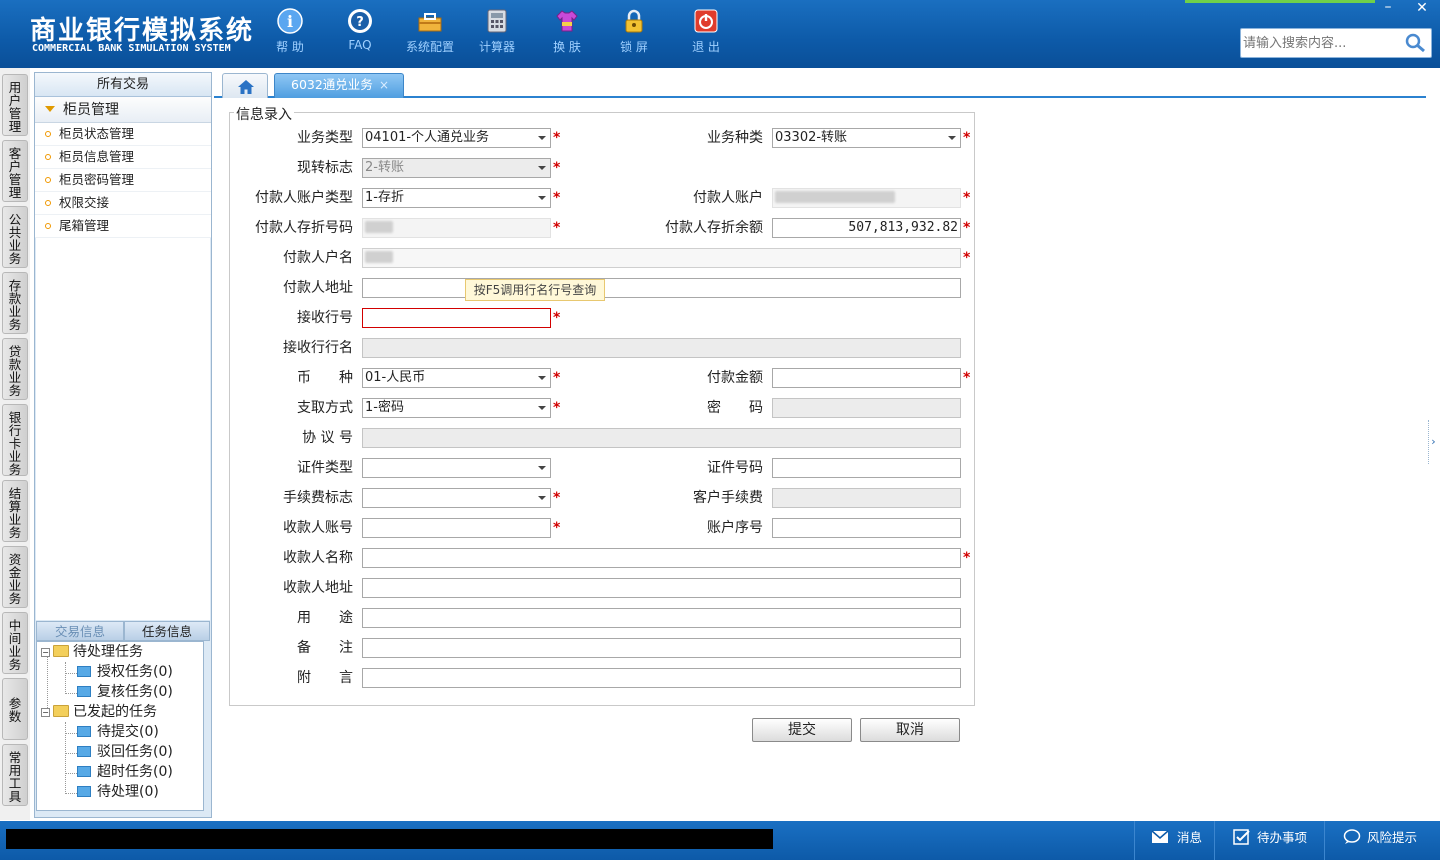 The width and height of the screenshot is (1440, 860). Describe the element at coordinates (866, 198) in the screenshot. I see `input-payer-acct` at that location.